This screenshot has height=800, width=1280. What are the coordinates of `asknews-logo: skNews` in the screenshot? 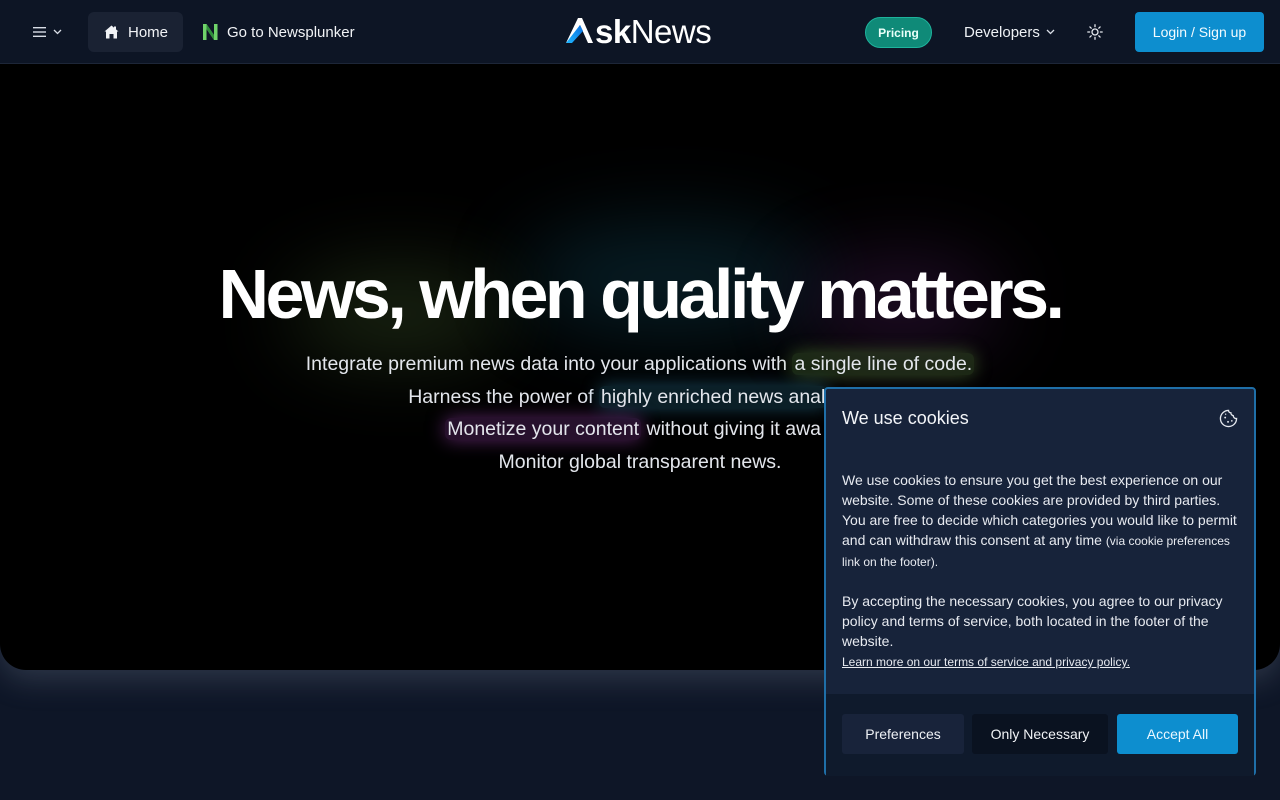 It's located at (640, 31).